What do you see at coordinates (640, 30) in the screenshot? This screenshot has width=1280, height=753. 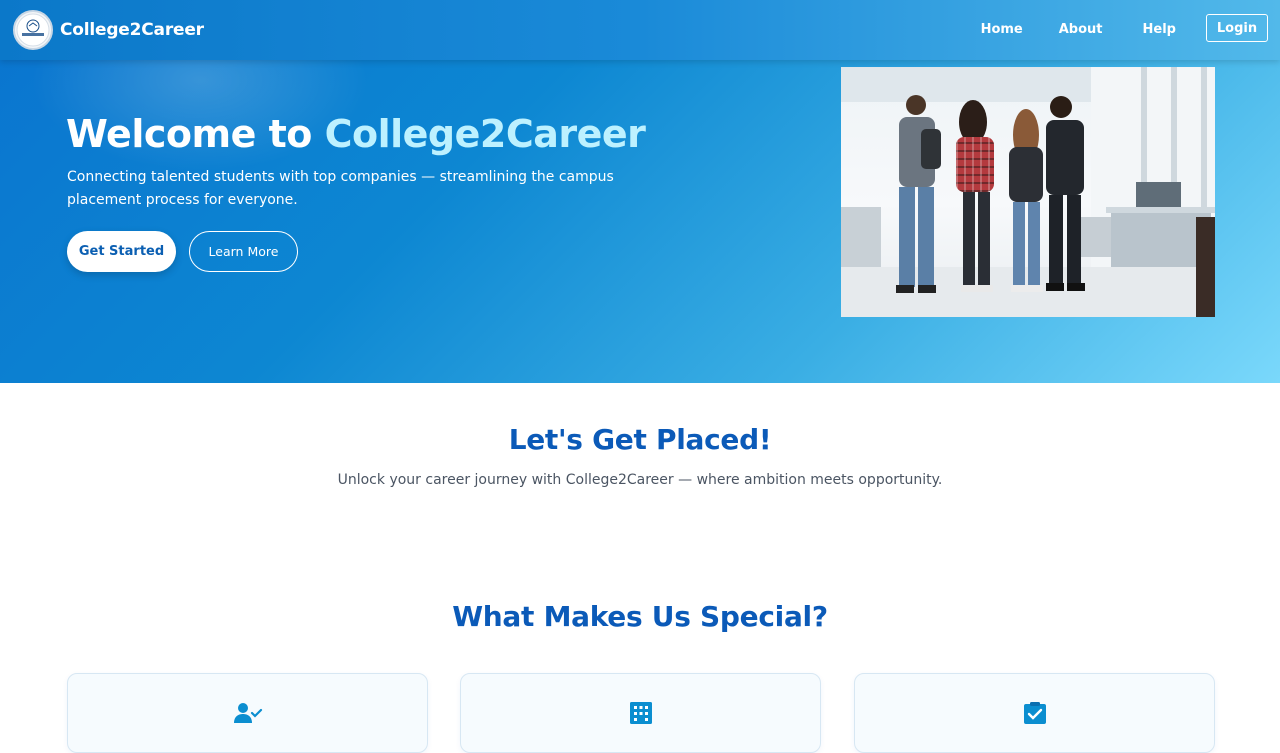 I see `top-navbar: College2Career Home About Help Login` at bounding box center [640, 30].